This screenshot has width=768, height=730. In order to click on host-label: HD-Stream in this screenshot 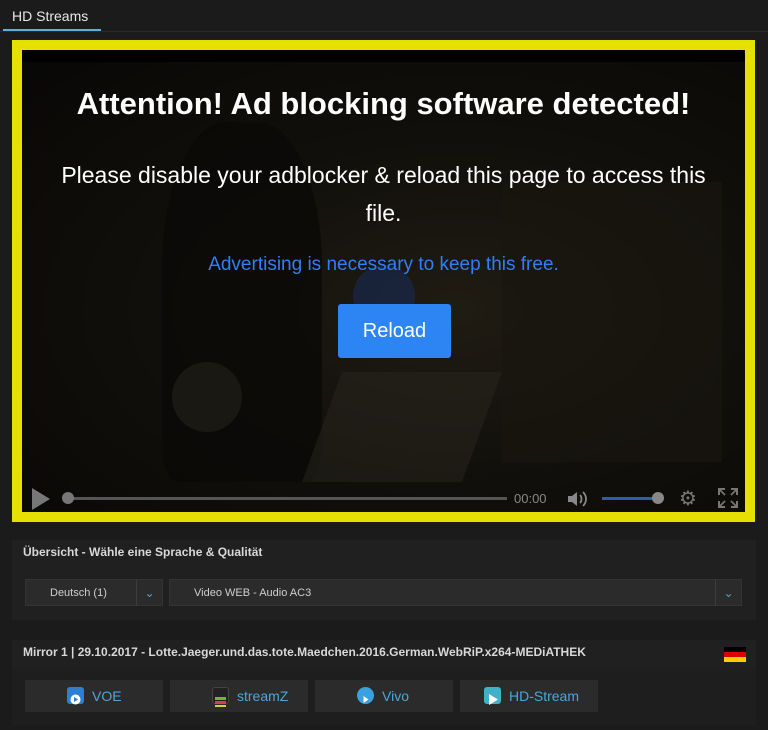, I will do `click(544, 696)`.